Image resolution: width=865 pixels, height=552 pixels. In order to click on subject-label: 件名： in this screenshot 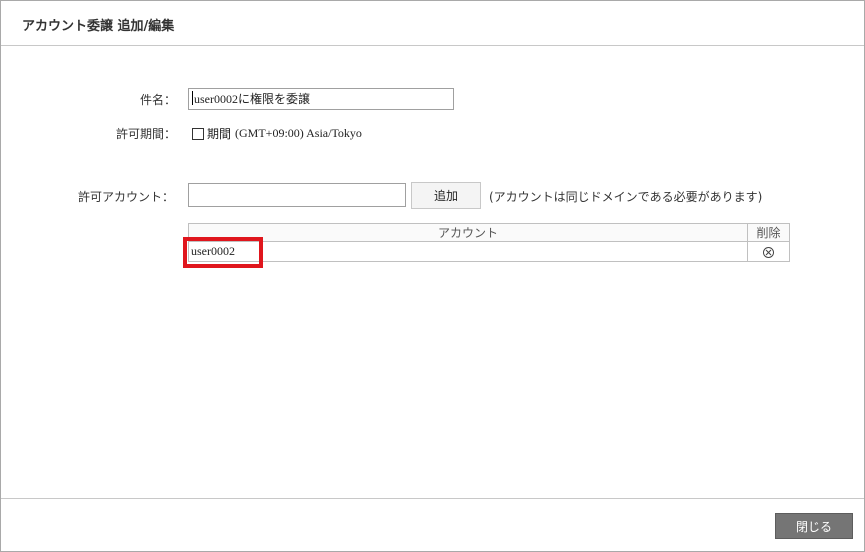, I will do `click(157, 100)`.